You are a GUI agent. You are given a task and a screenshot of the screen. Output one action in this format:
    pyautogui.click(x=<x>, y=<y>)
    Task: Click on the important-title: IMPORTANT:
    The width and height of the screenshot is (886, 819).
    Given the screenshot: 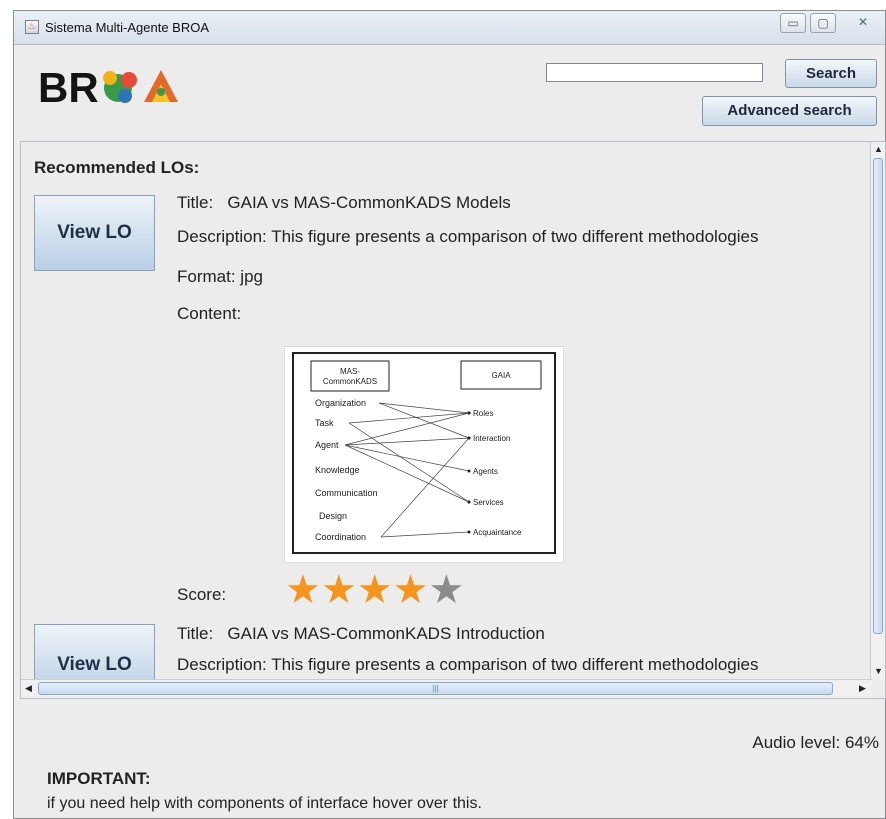 What is the action you would take?
    pyautogui.click(x=99, y=778)
    